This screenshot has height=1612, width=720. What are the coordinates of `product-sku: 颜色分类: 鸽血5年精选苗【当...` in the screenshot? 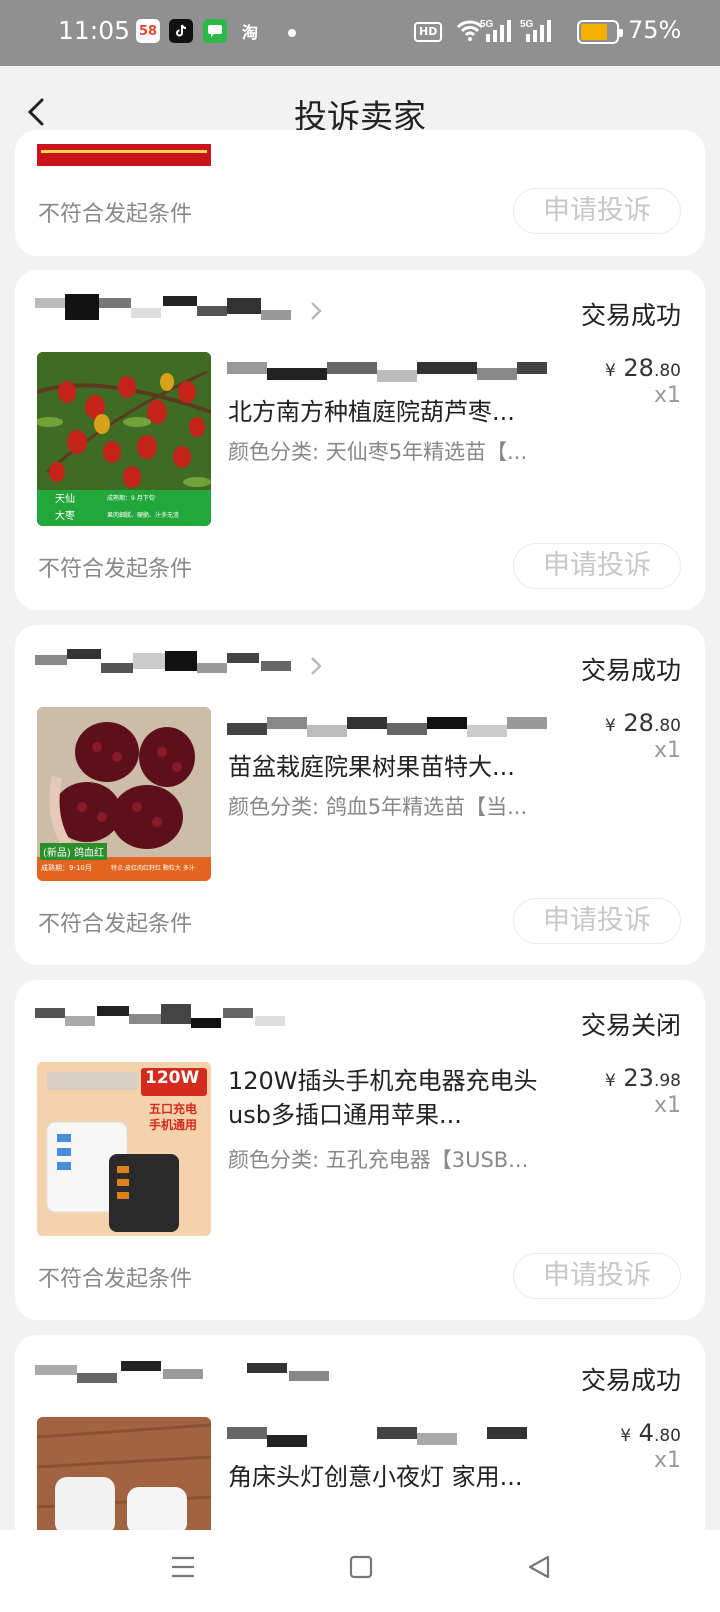 It's located at (378, 807).